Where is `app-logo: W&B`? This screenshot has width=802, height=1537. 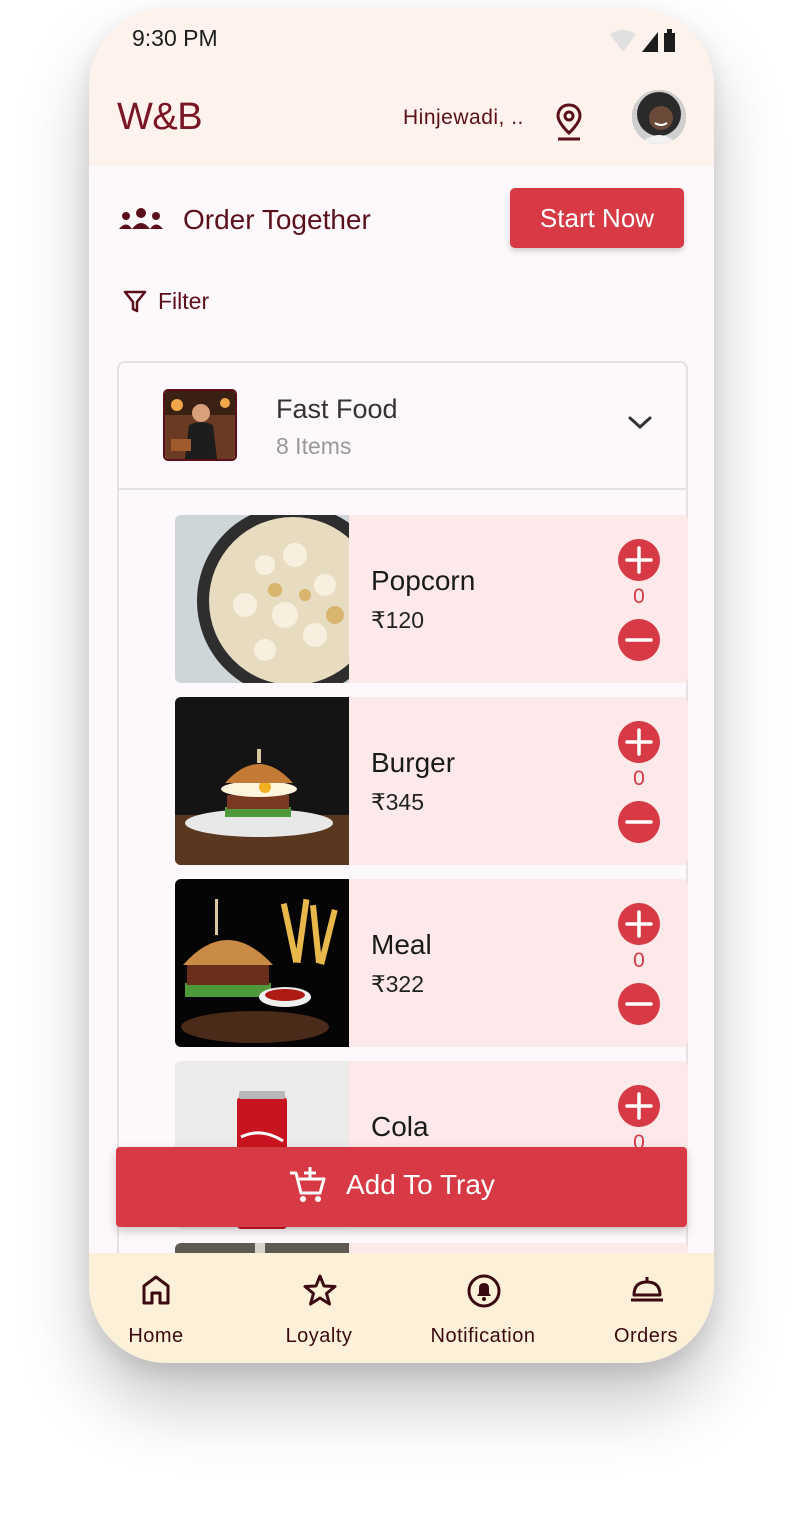 app-logo: W&B is located at coordinates (160, 117).